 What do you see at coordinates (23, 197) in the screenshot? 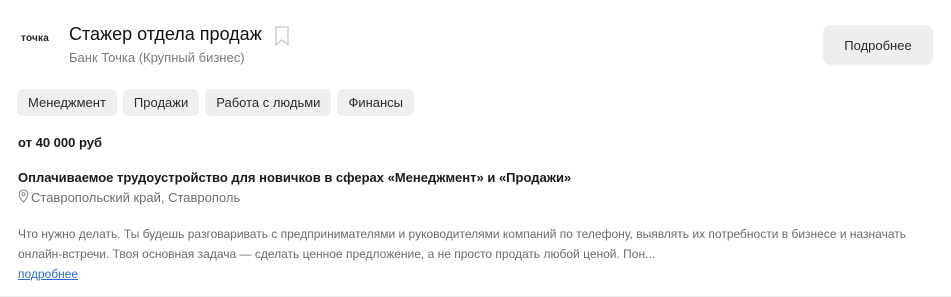
I see `map-pin-icon` at bounding box center [23, 197].